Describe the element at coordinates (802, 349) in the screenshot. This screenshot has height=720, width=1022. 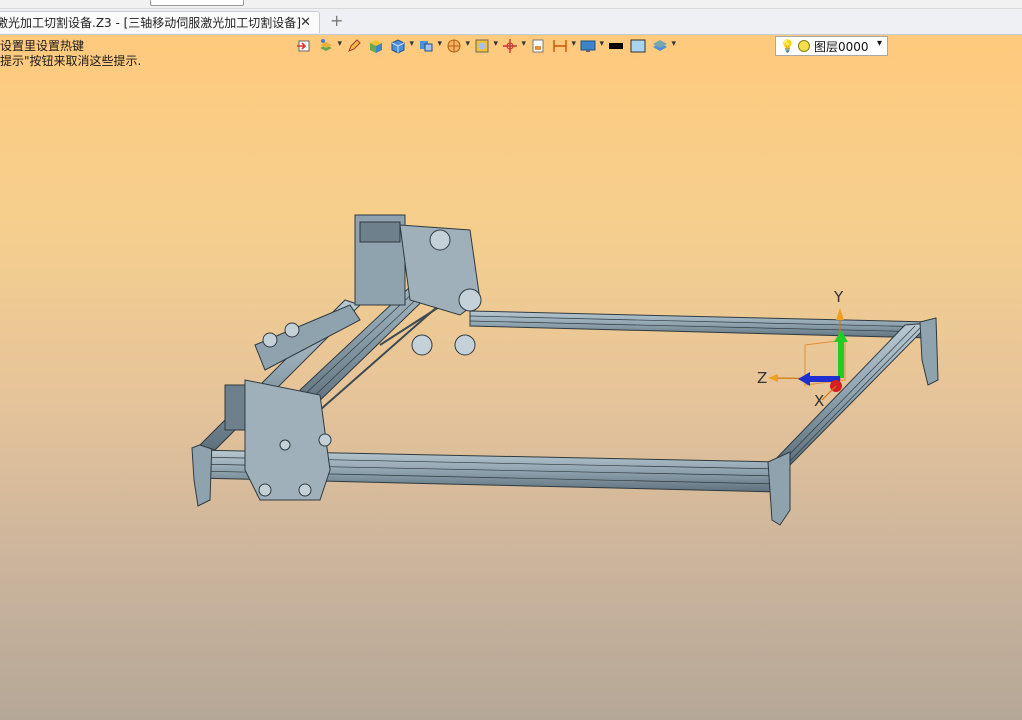
I see `axis-triad: Y Z X` at that location.